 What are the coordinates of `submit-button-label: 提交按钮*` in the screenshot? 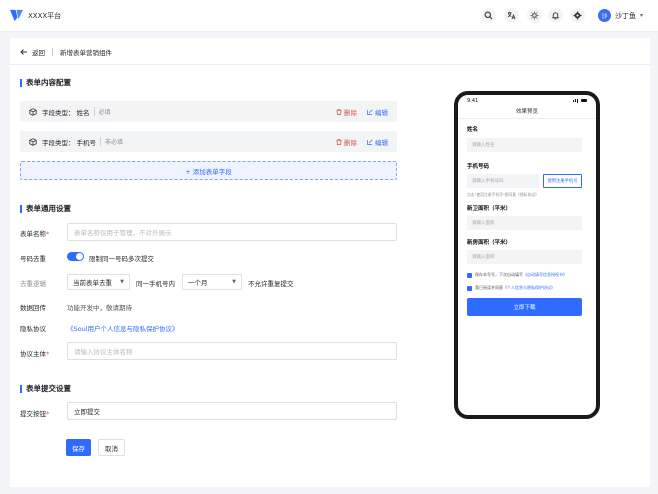 It's located at (35, 414).